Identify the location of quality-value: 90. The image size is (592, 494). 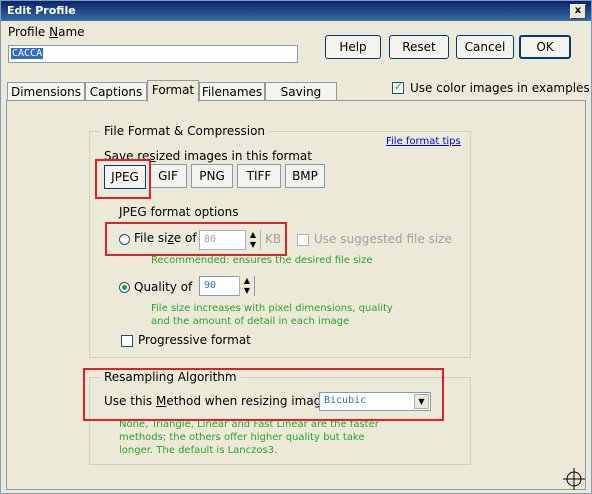
(210, 285).